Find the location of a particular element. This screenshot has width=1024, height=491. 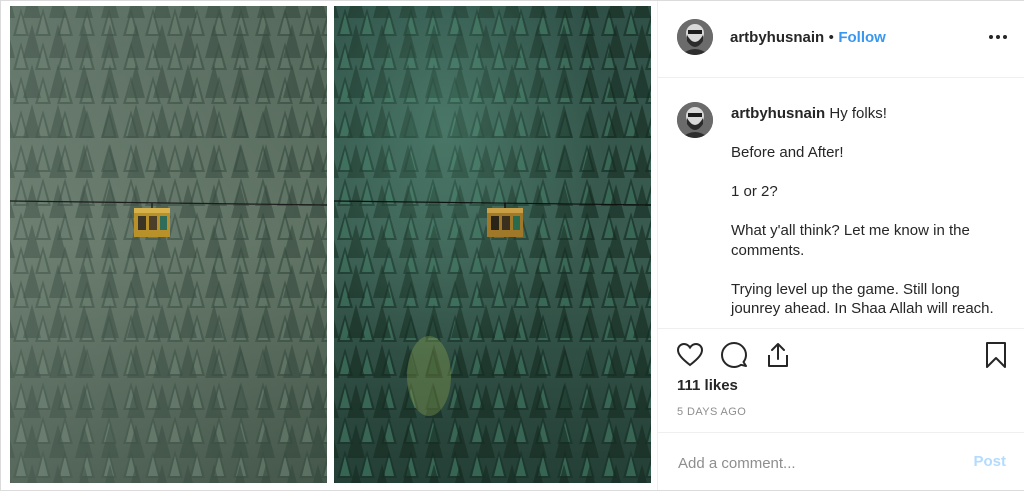

heart-icon is located at coordinates (690, 355).